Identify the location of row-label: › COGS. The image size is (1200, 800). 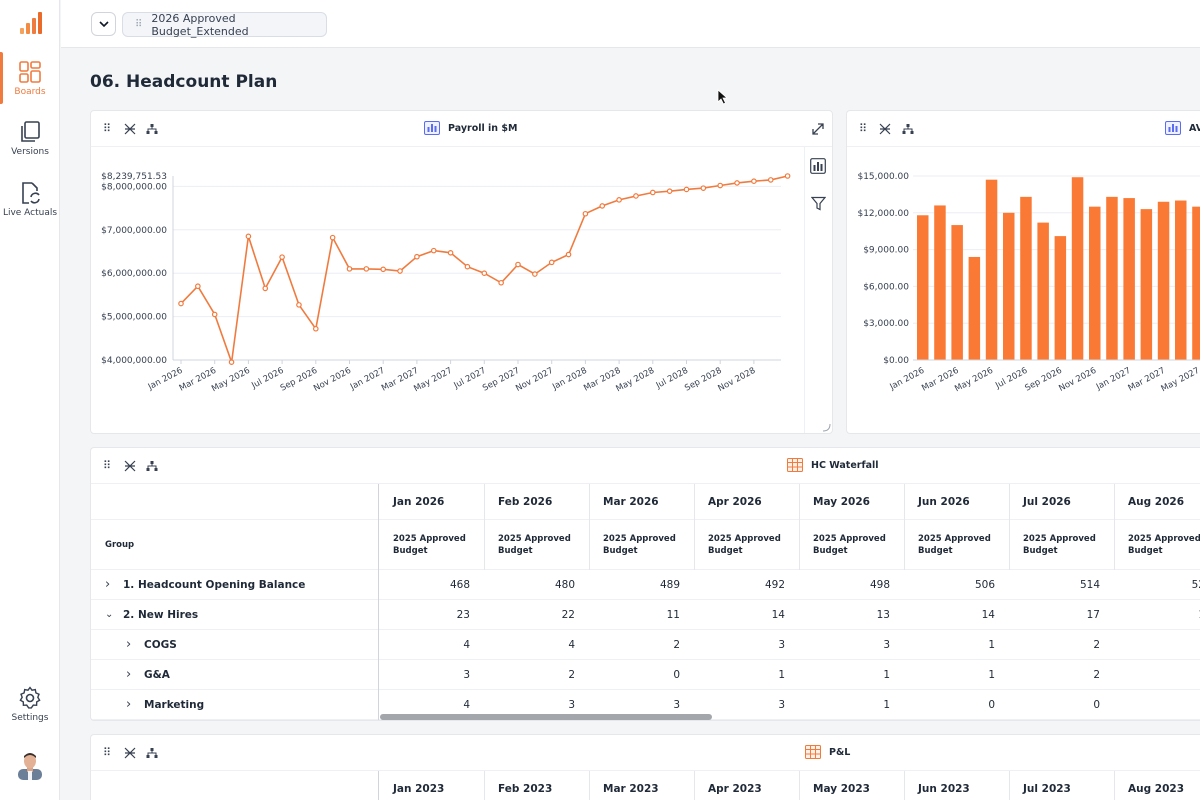
(151, 644).